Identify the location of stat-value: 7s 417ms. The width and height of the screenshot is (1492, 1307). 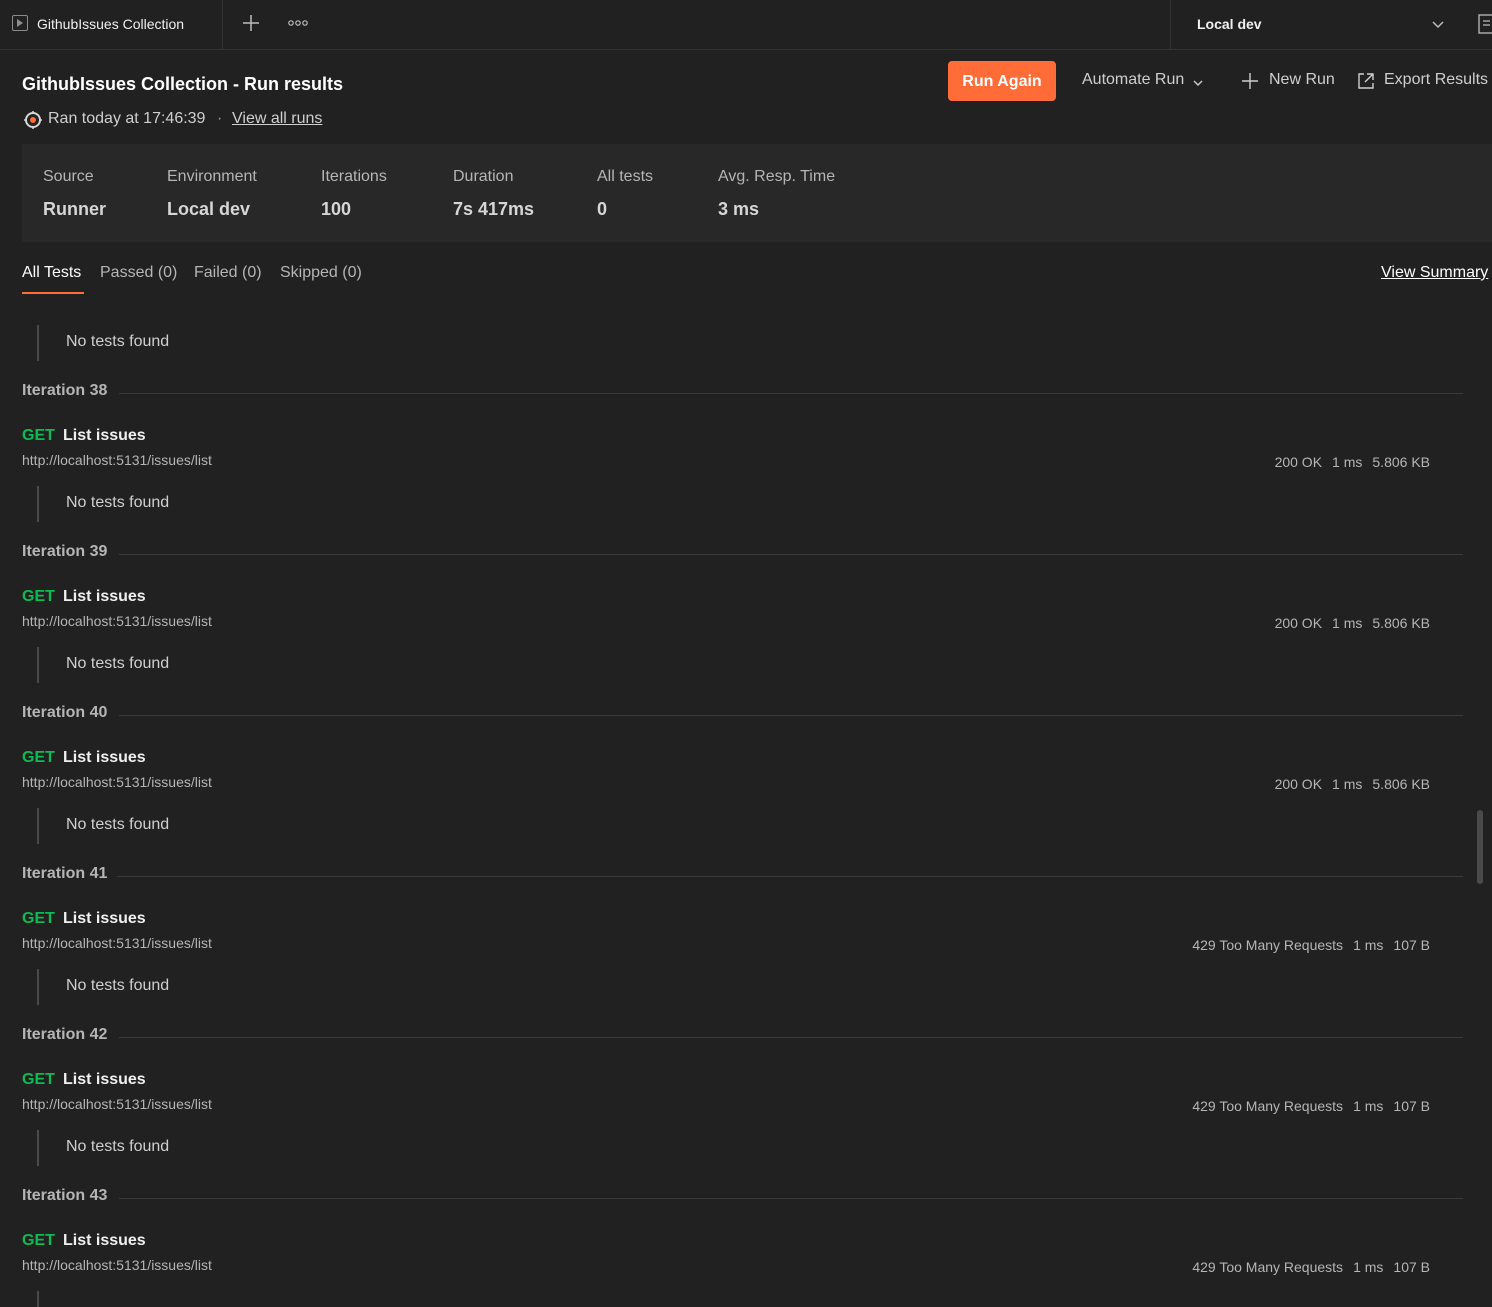
(494, 209).